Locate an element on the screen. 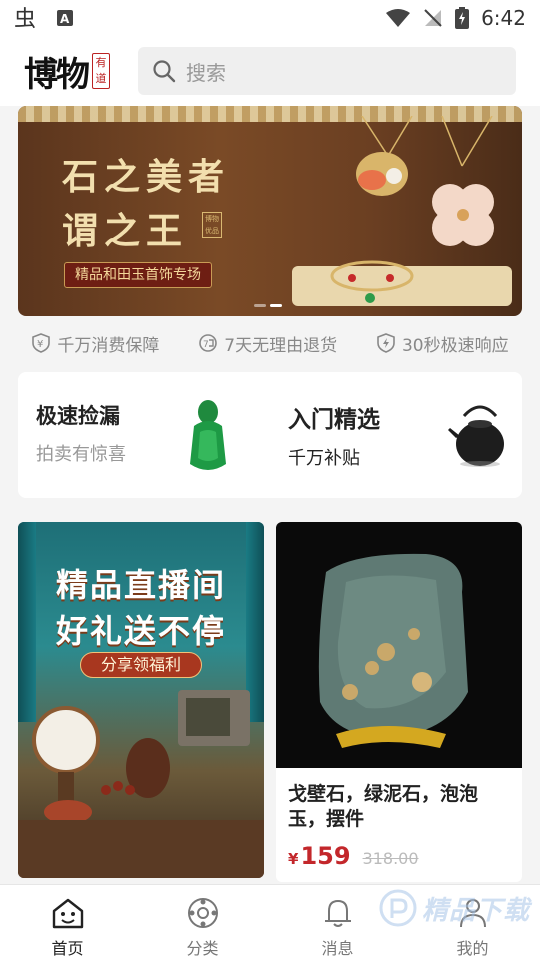 The image size is (540, 960). search-icon is located at coordinates (164, 71).